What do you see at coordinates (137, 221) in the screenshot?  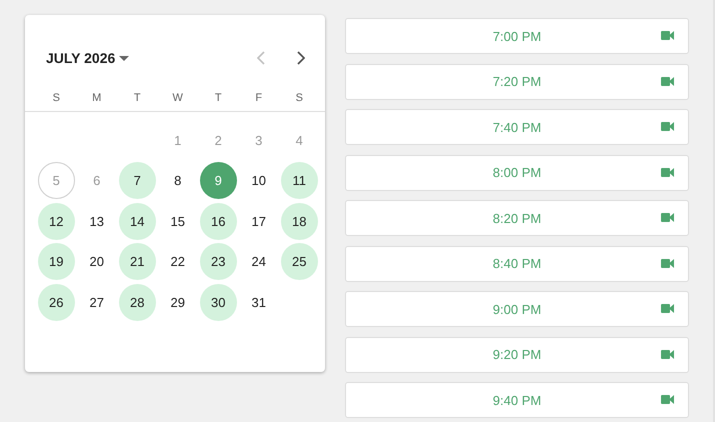 I see `calendar-day: 14` at bounding box center [137, 221].